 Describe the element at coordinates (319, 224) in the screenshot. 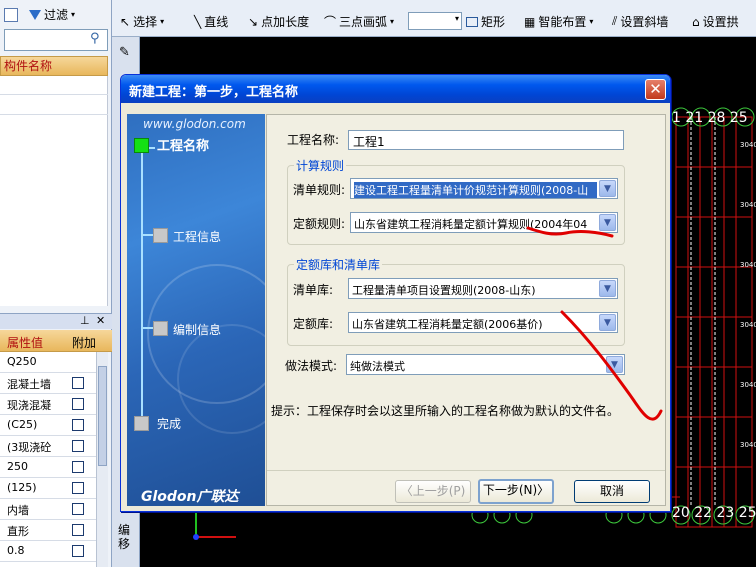

I see `quota-rule-label: 定额规则:` at that location.